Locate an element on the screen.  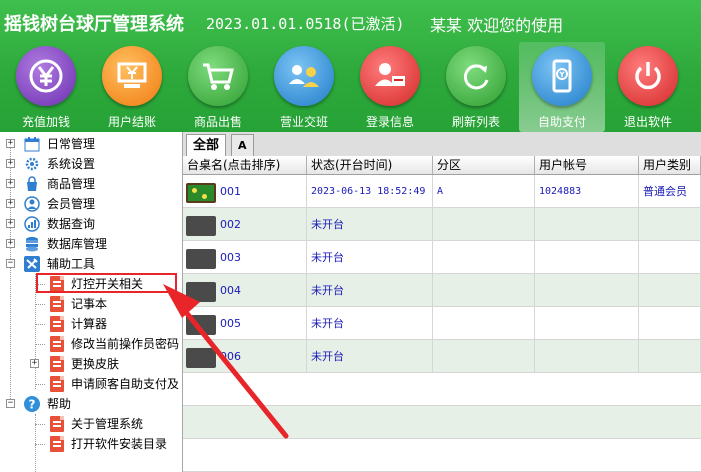
tree-item-database: + 数据库管理 is located at coordinates (91, 244).